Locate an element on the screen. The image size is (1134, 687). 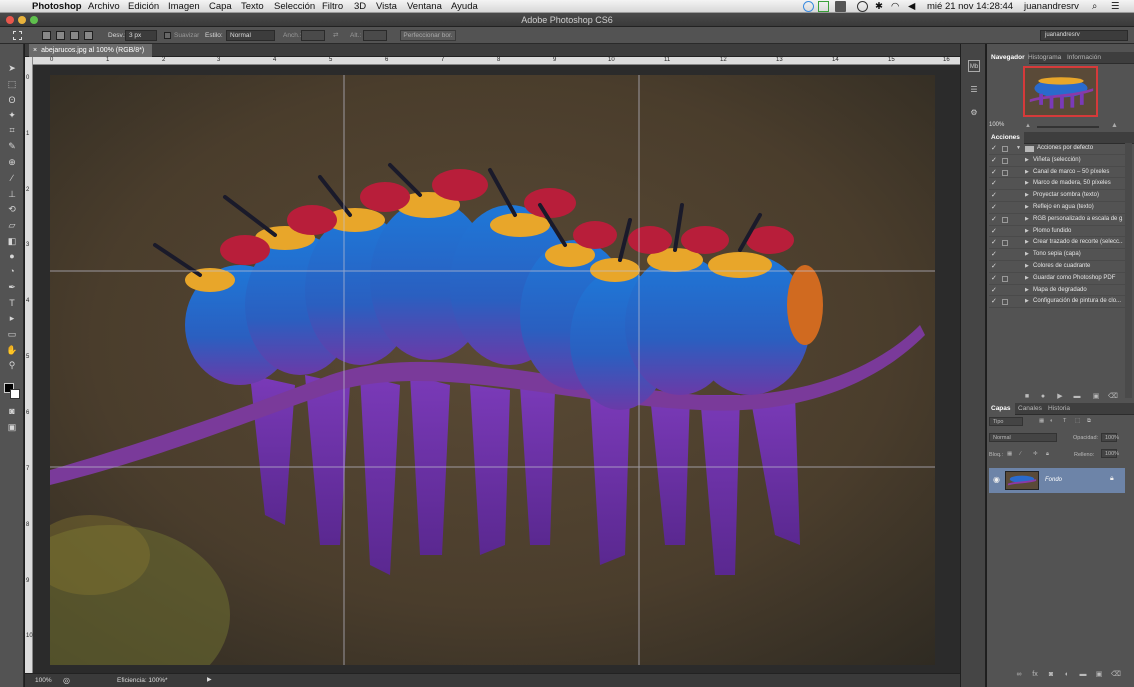
intersect-selection-icon is located at coordinates (88, 35).